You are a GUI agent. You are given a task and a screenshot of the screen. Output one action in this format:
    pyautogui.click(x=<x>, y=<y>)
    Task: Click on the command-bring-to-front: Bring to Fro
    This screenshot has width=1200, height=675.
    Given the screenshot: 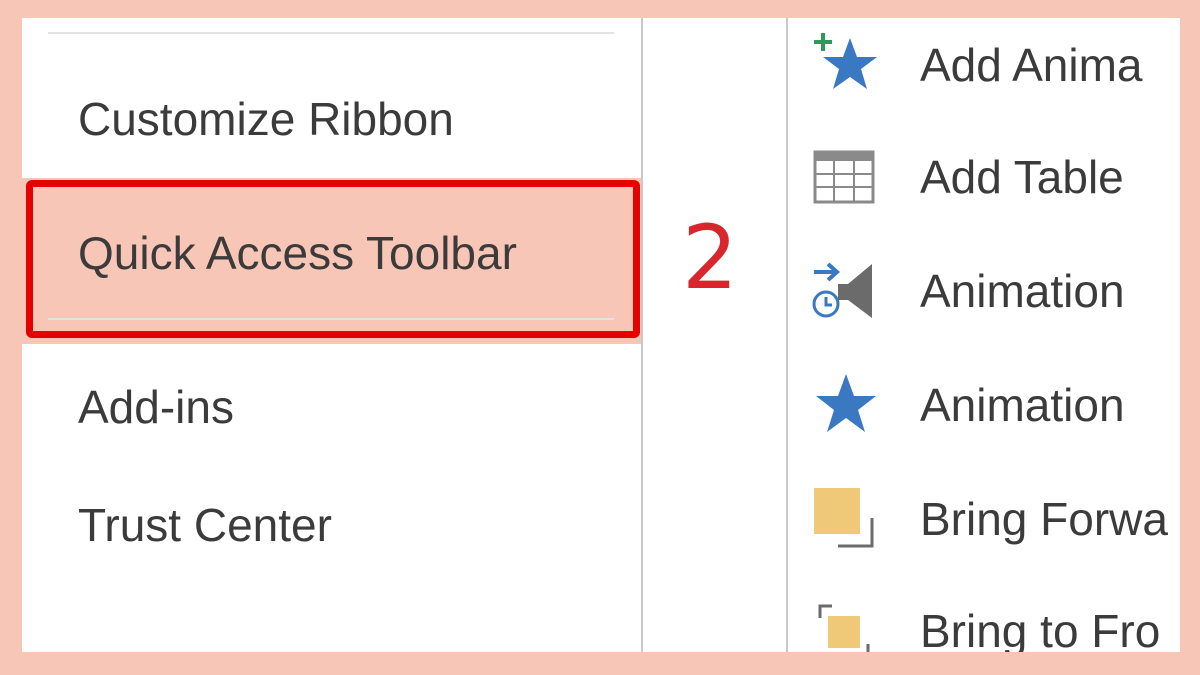 What is the action you would take?
    pyautogui.click(x=985, y=620)
    